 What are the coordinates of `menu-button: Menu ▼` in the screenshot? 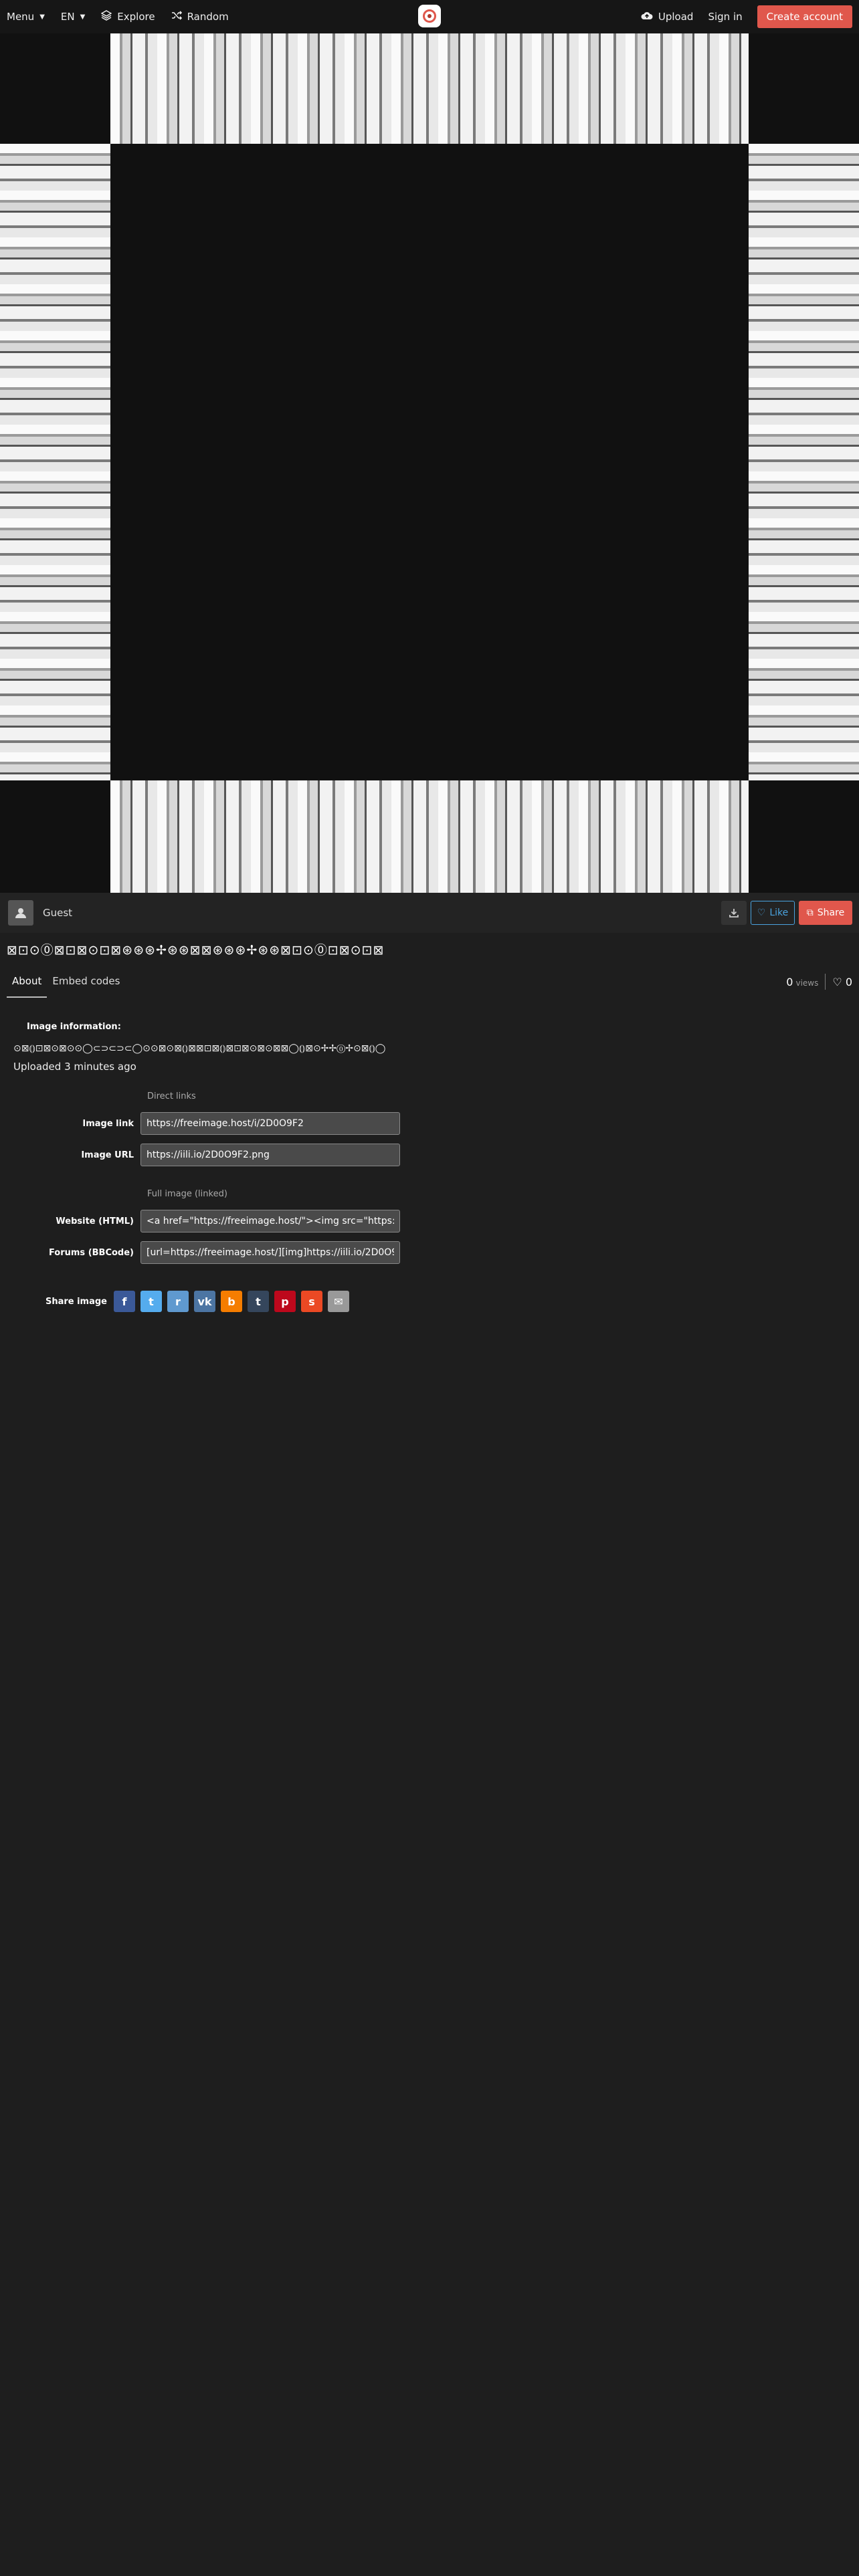 It's located at (26, 17).